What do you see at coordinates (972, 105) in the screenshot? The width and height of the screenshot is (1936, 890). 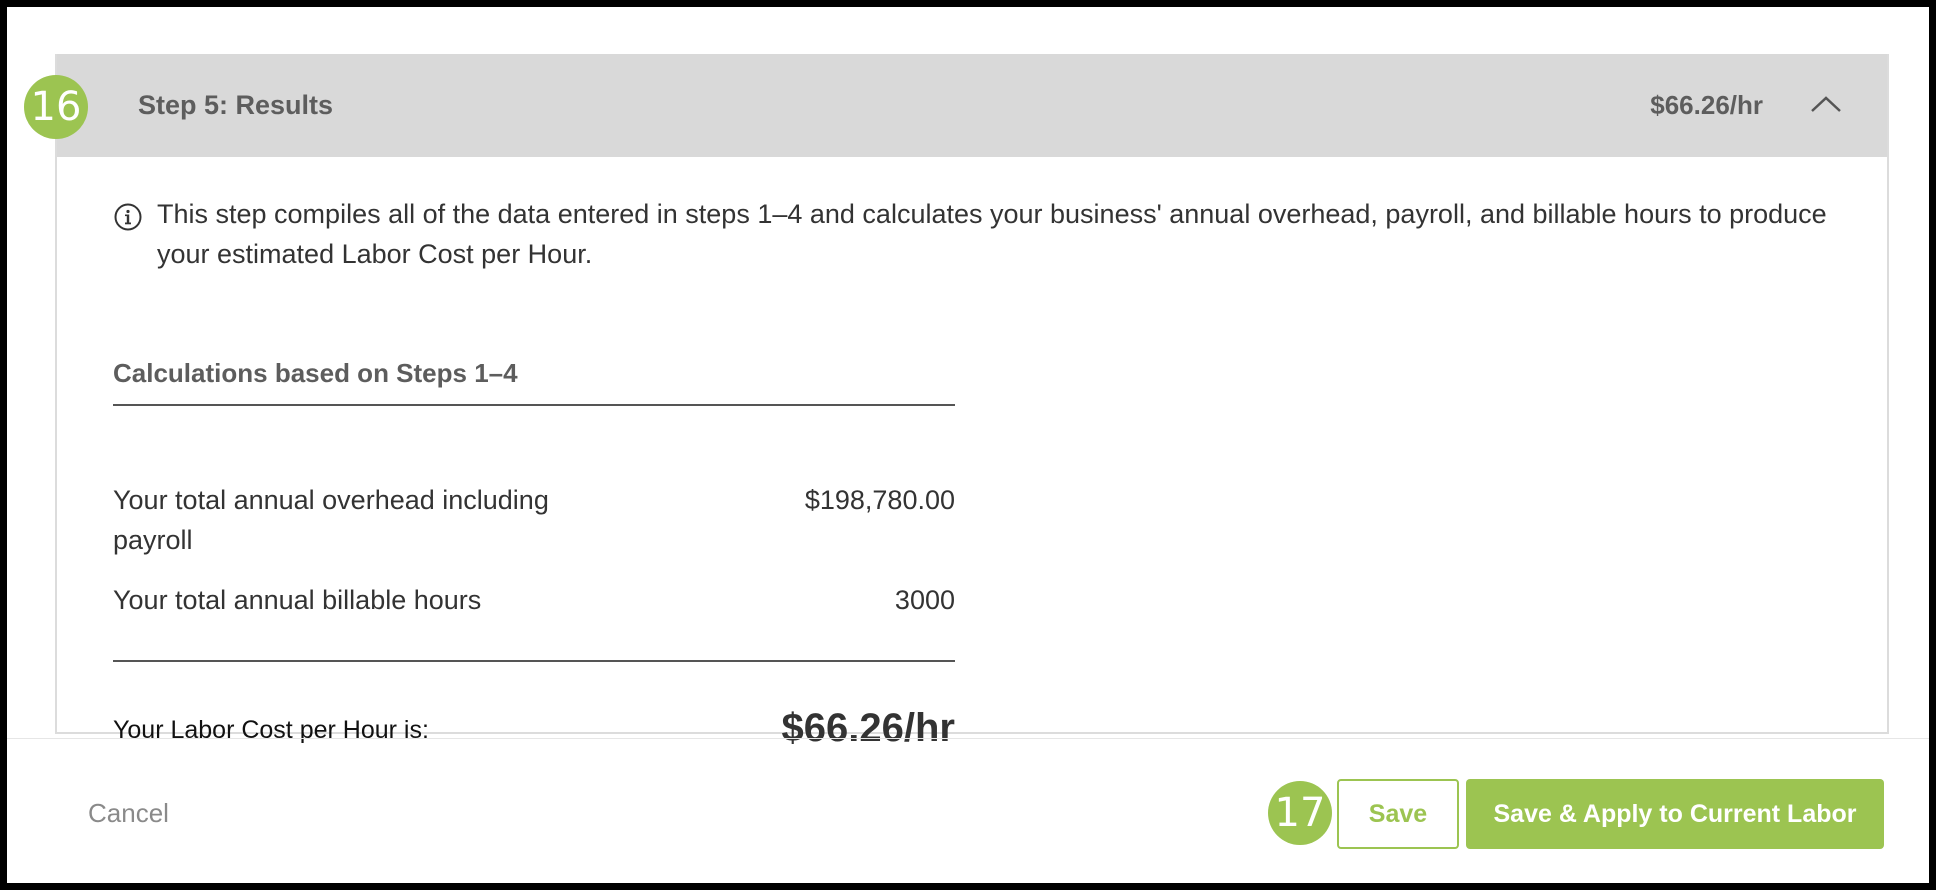 I see `step-header: Step 5: Results $66.26/hr` at bounding box center [972, 105].